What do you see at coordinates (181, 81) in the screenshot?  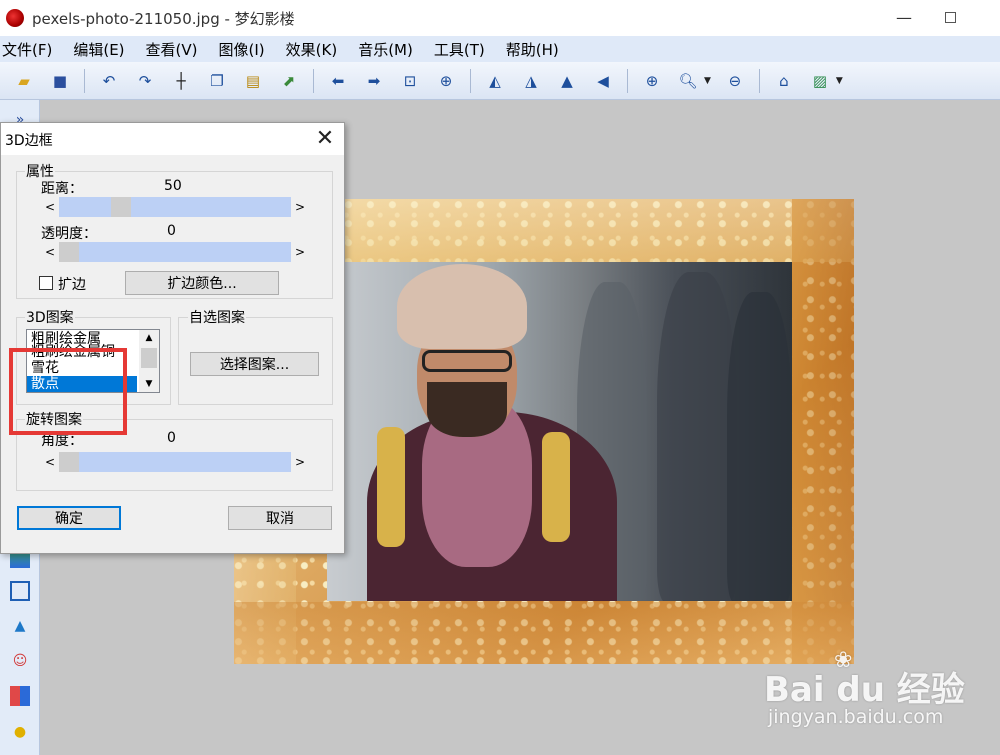 I see `crop-icon: ┼` at bounding box center [181, 81].